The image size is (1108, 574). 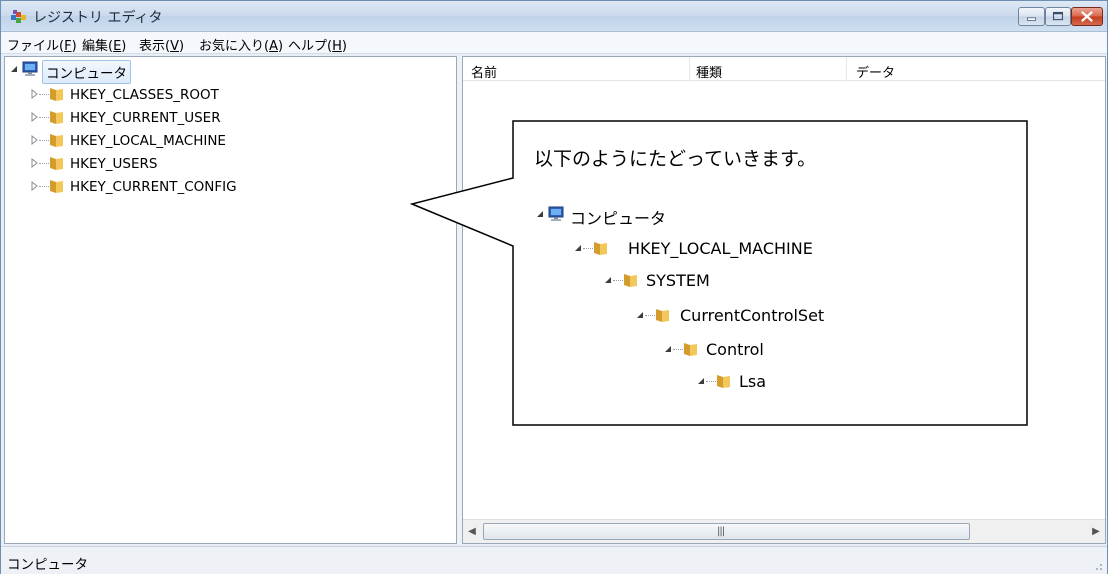 I want to click on path-node-label: CurrentControlSet, so click(x=752, y=315).